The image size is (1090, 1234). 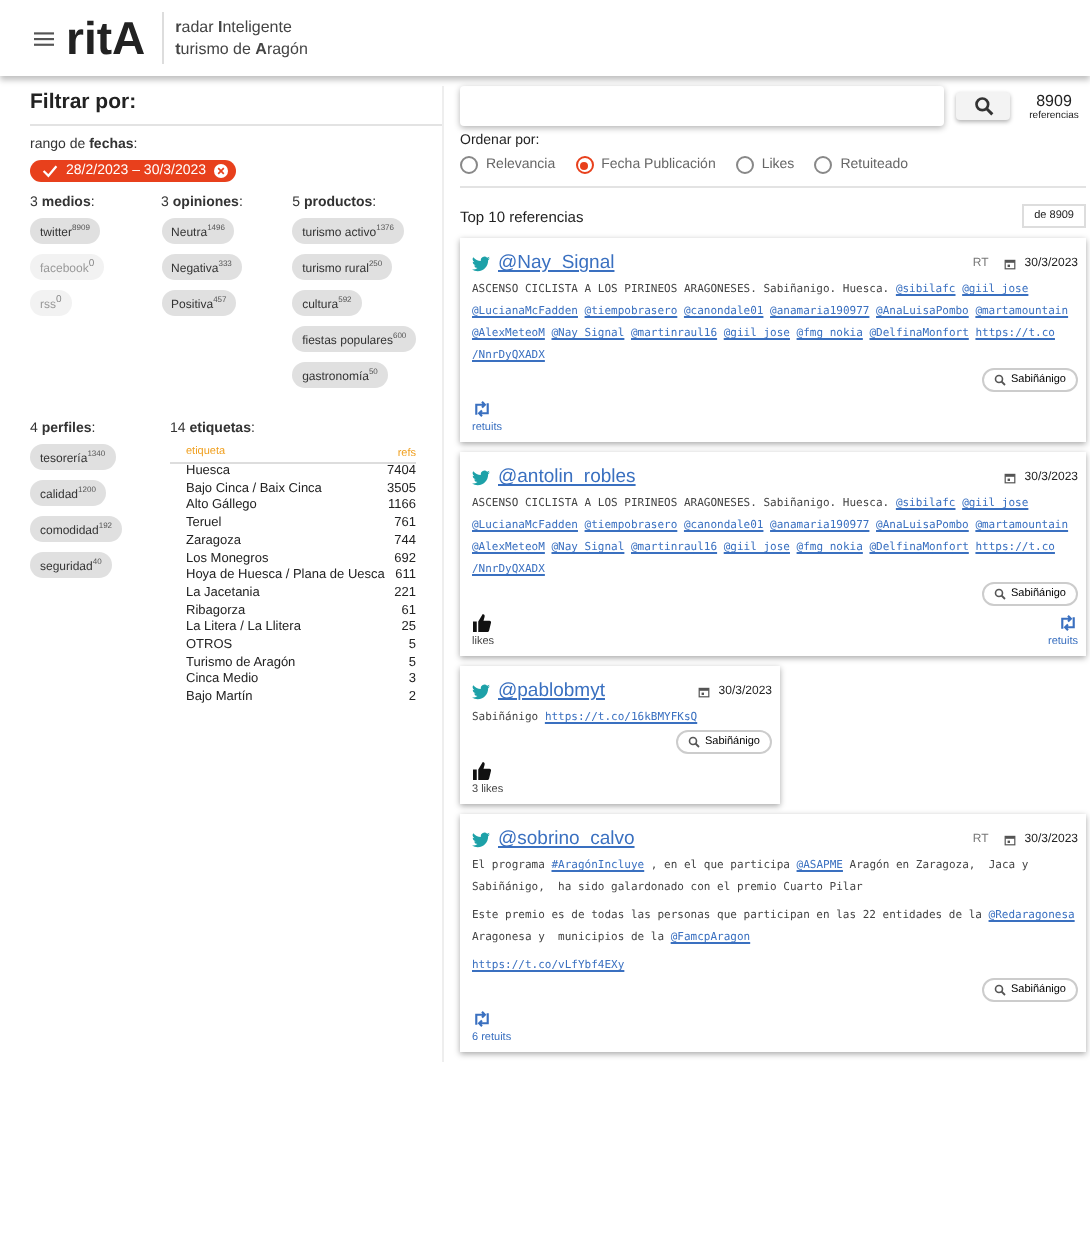 What do you see at coordinates (1054, 100) in the screenshot?
I see `result-count: 8909` at bounding box center [1054, 100].